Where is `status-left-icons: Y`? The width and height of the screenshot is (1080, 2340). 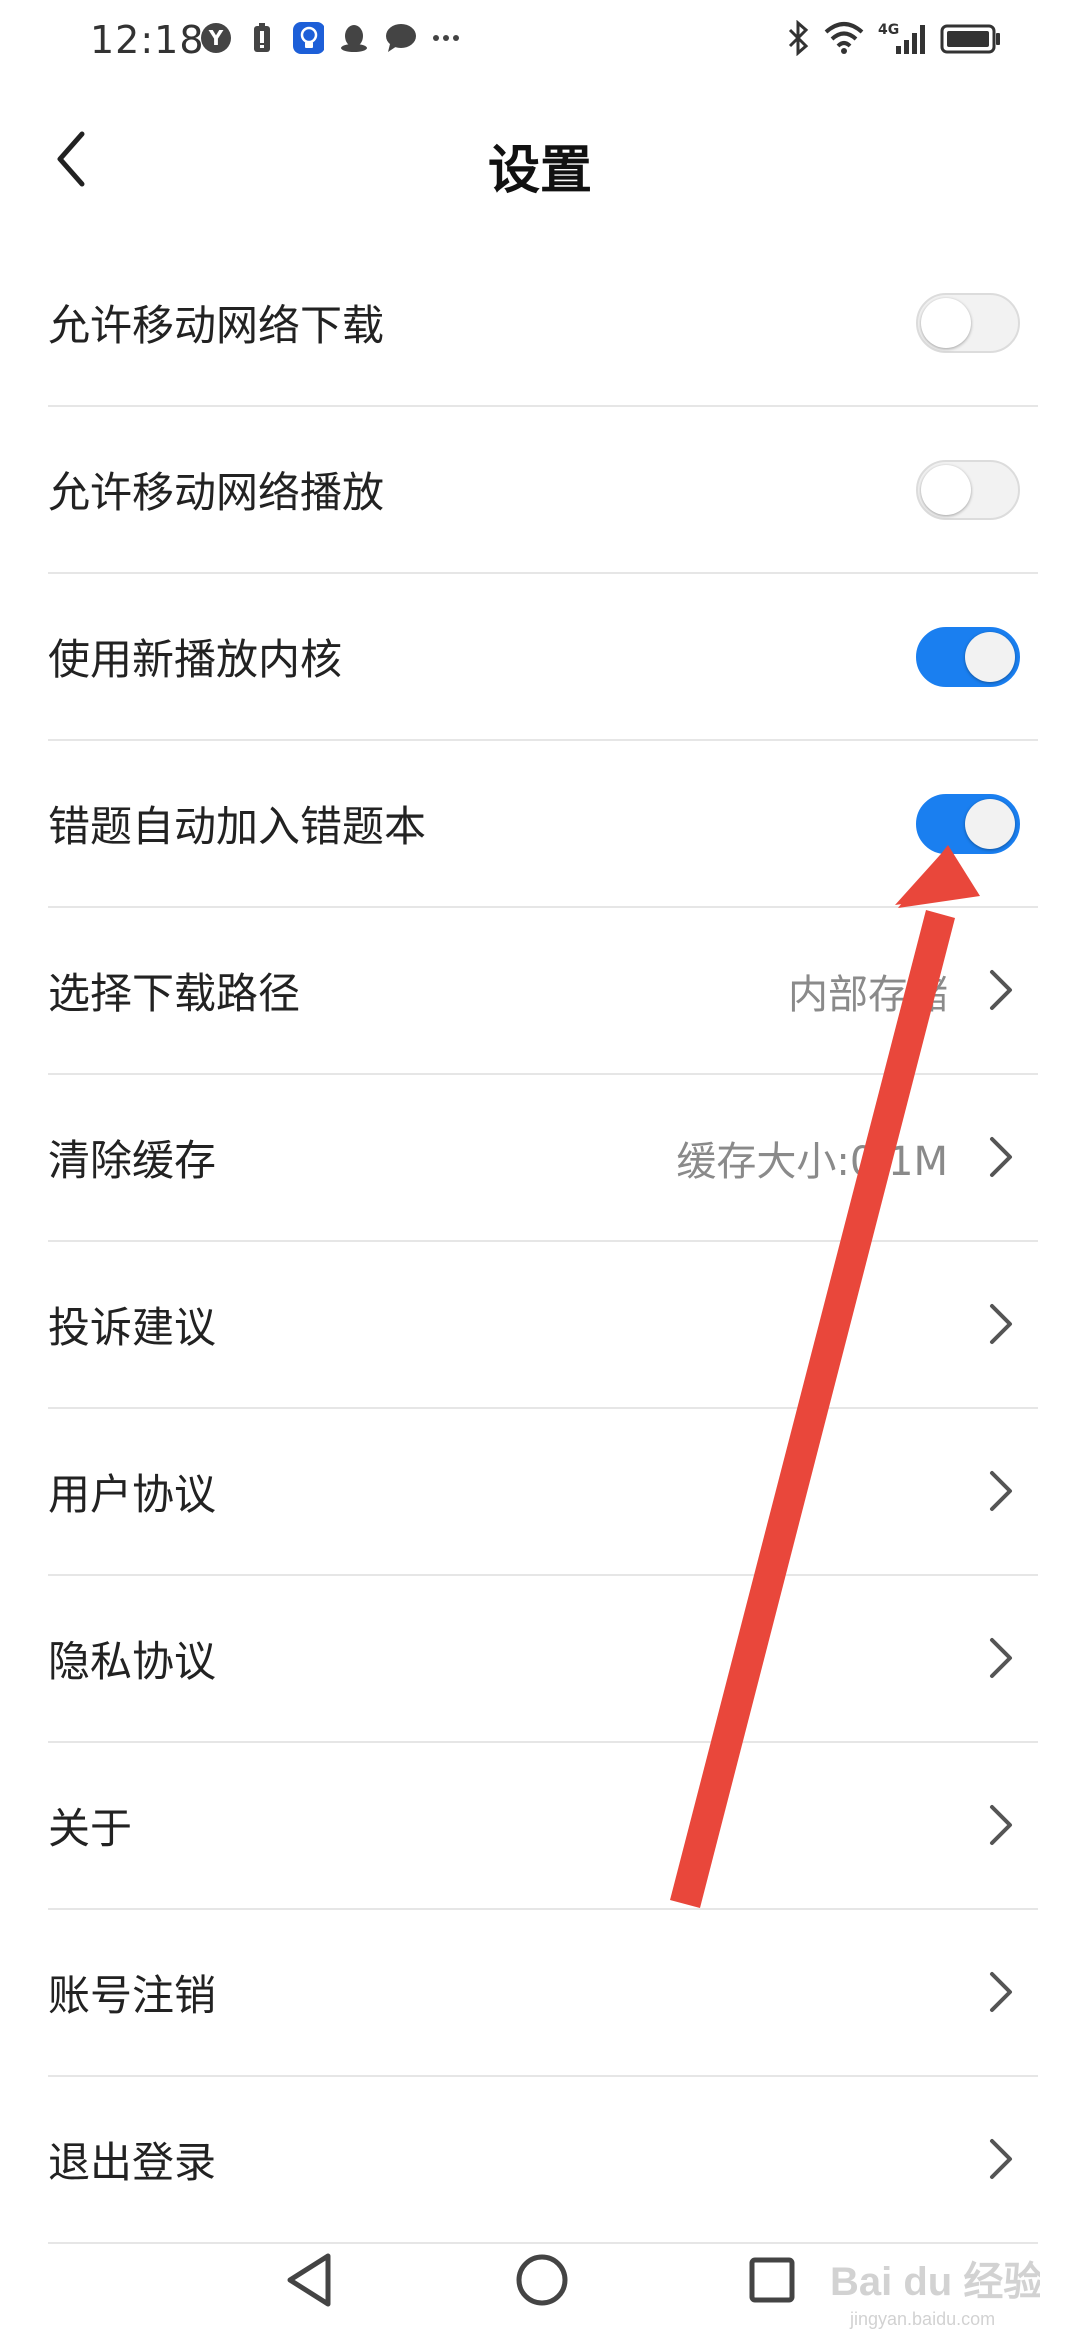
status-left-icons: Y is located at coordinates (331, 38).